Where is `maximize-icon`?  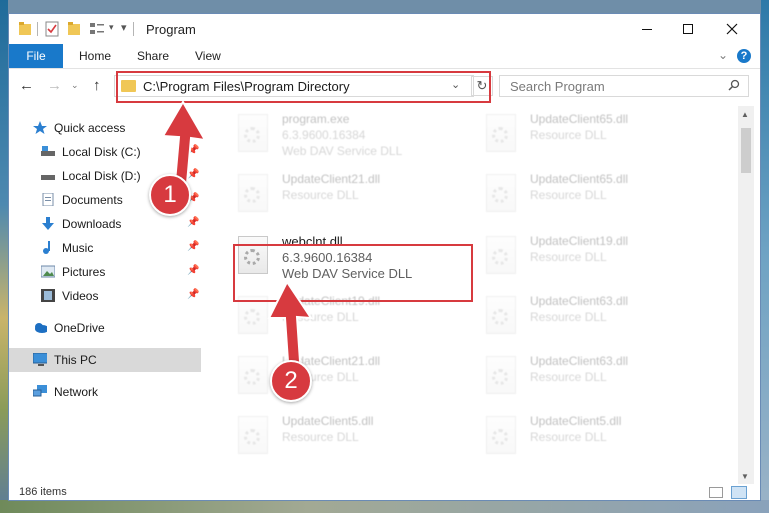 maximize-icon is located at coordinates (688, 29).